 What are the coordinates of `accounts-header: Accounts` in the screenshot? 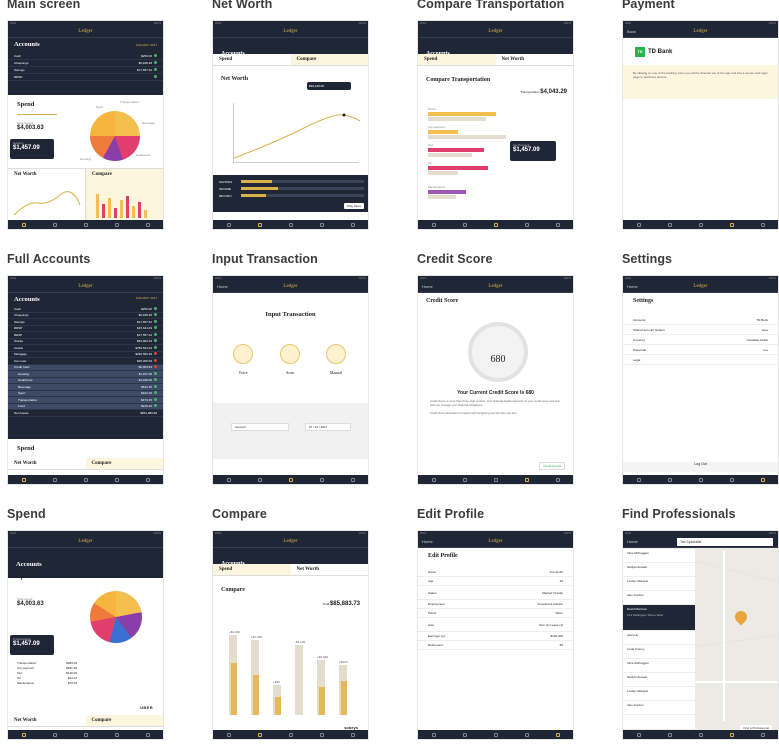 It's located at (290, 47).